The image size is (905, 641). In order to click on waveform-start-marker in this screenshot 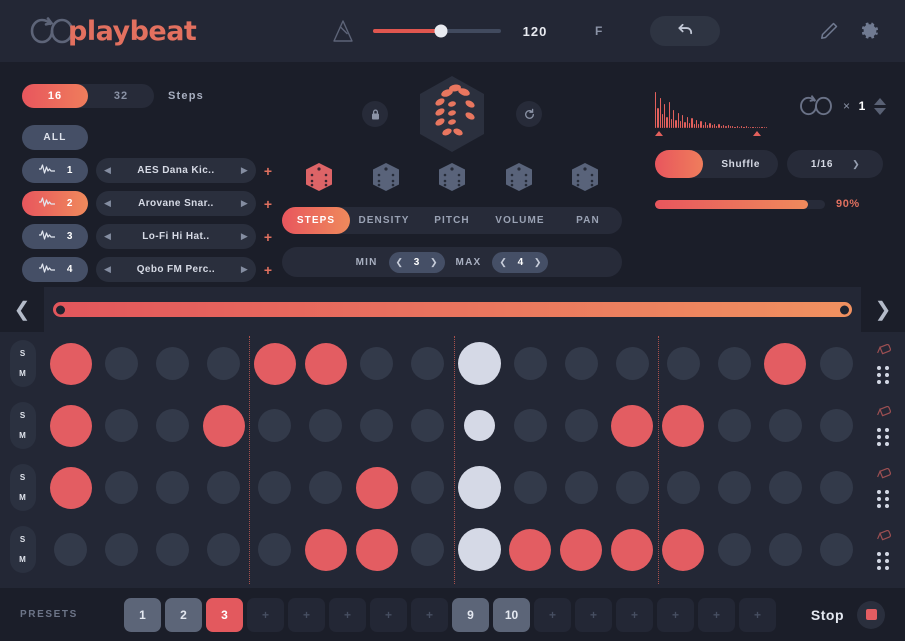, I will do `click(659, 133)`.